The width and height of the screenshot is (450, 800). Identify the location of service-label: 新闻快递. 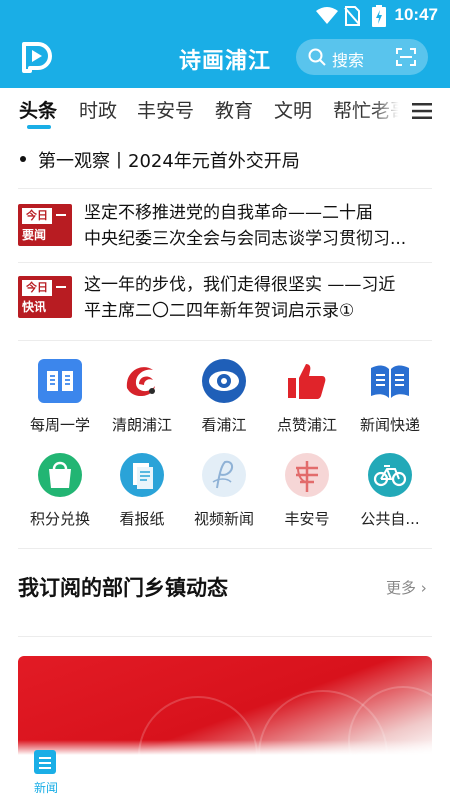
(389, 425).